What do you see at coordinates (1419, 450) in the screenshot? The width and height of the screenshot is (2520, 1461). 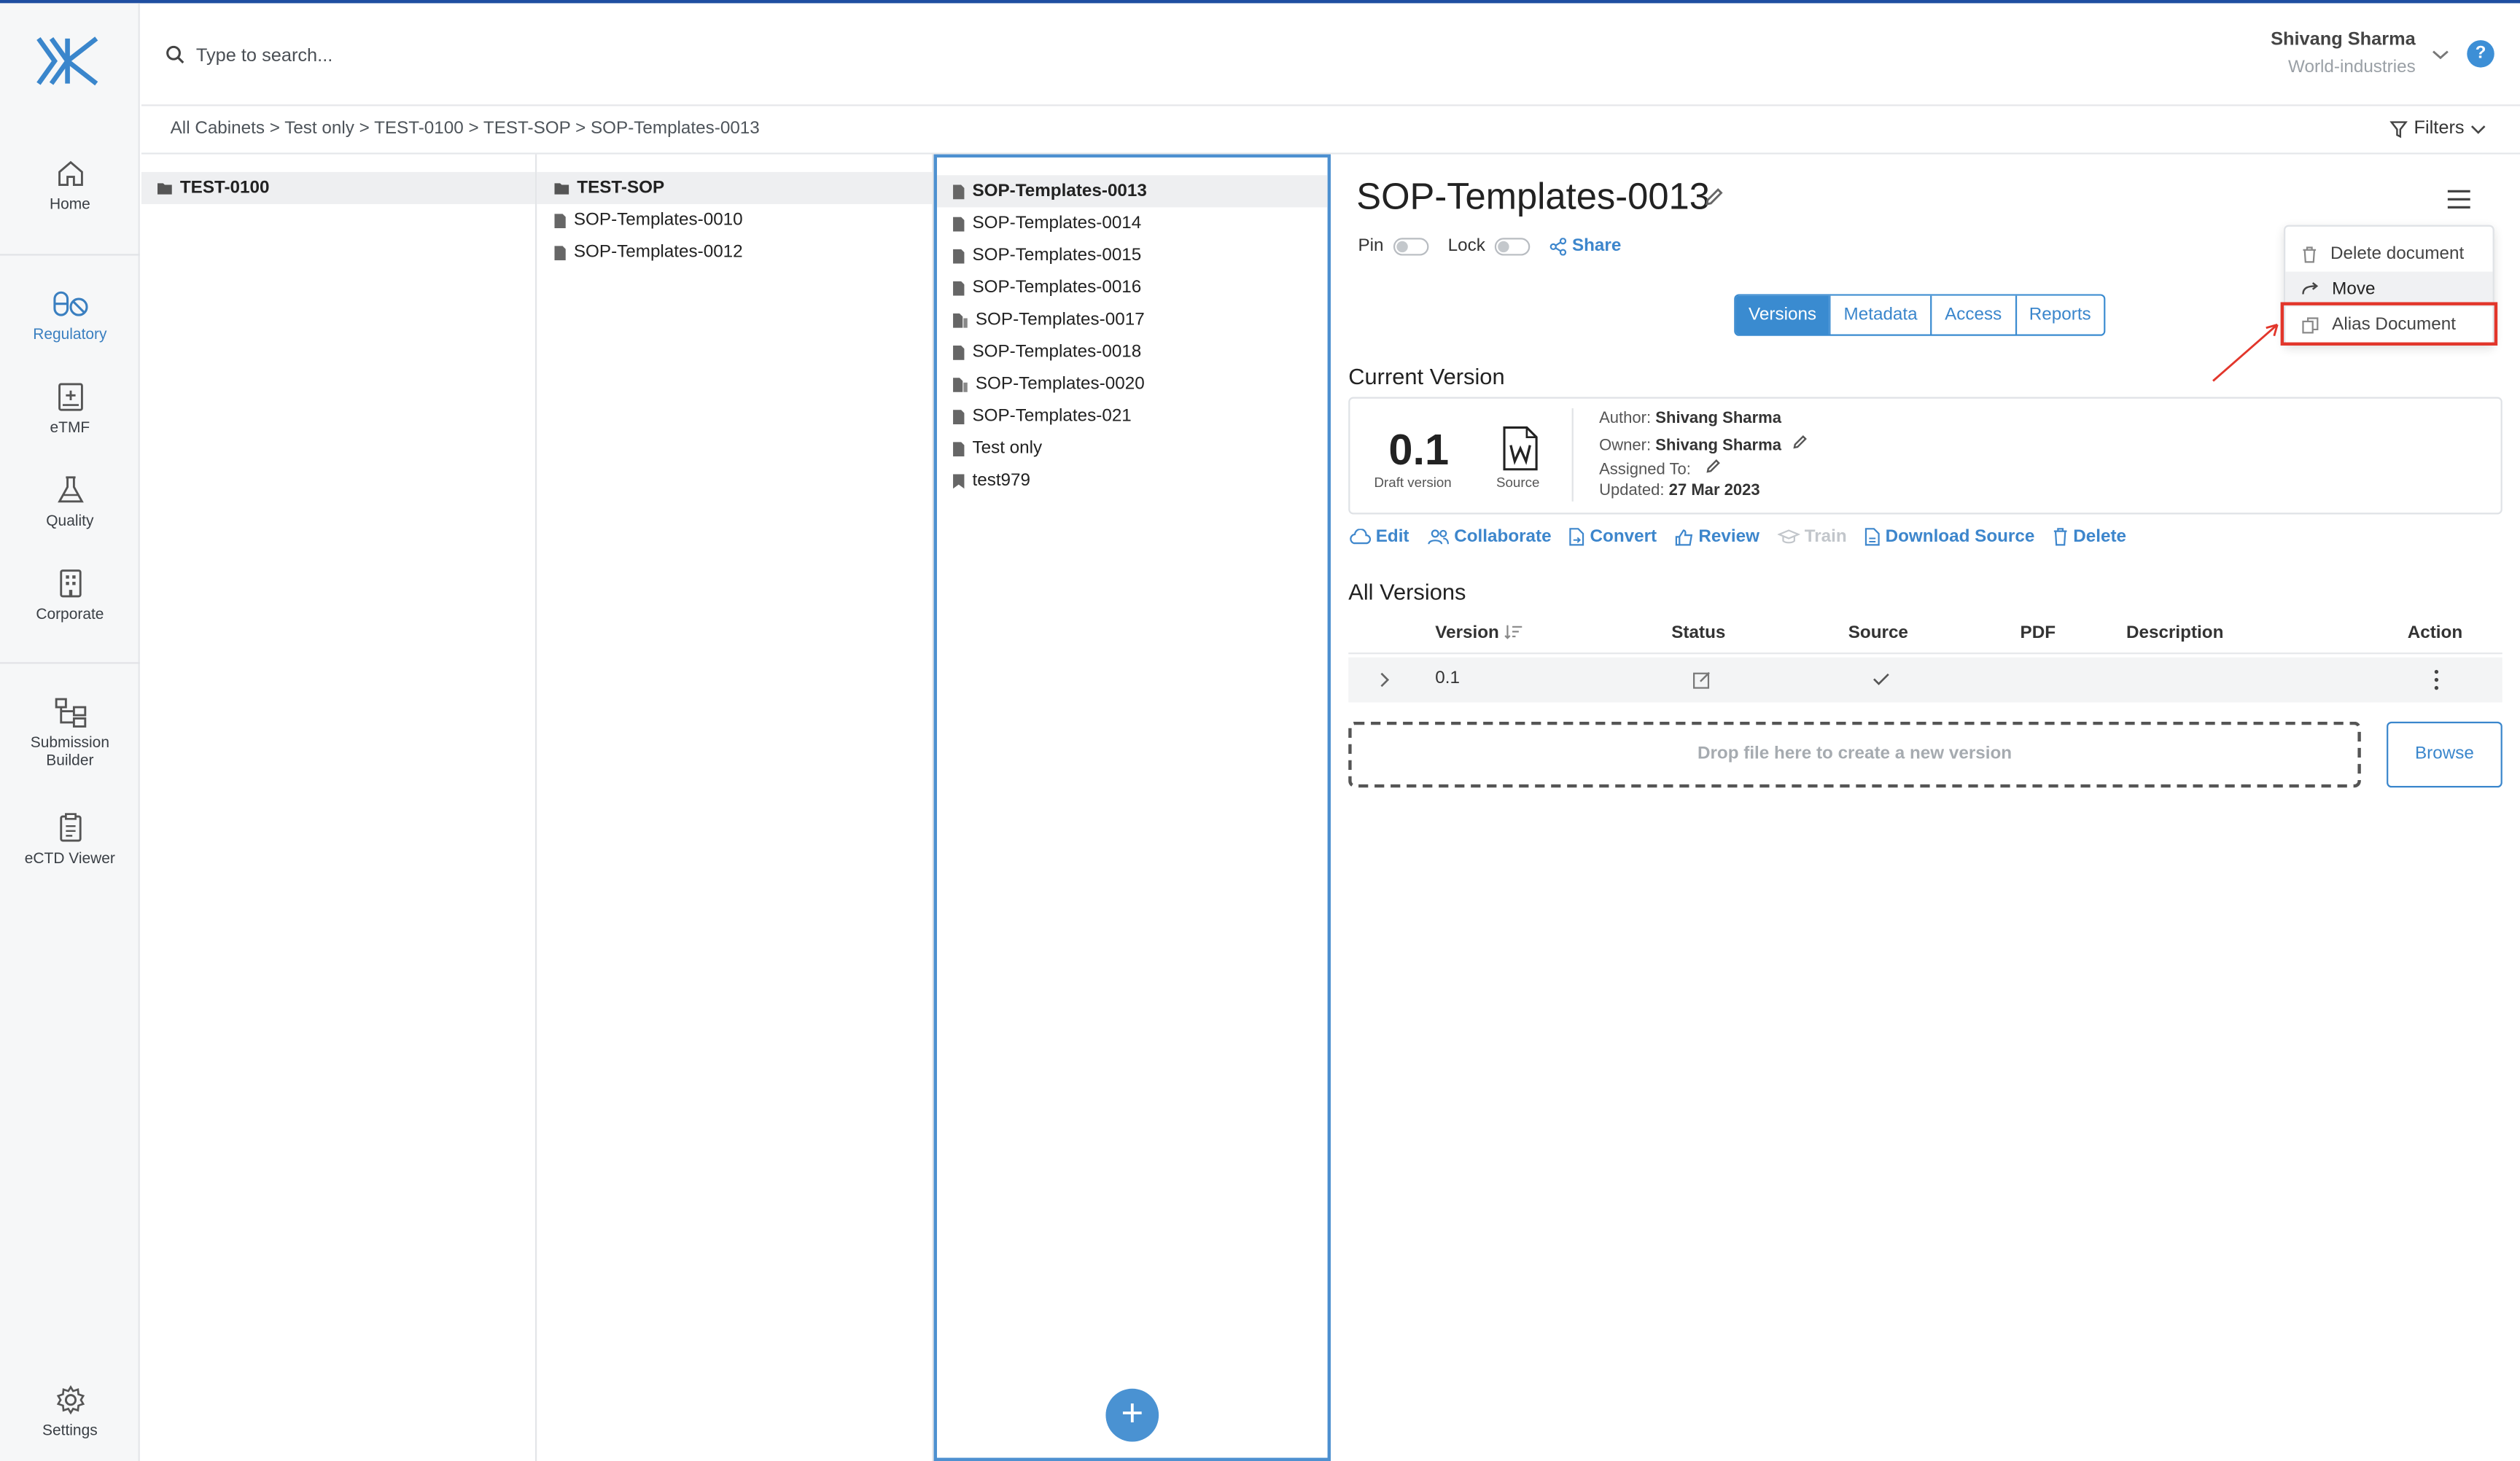 I see `version-number: 0.1` at bounding box center [1419, 450].